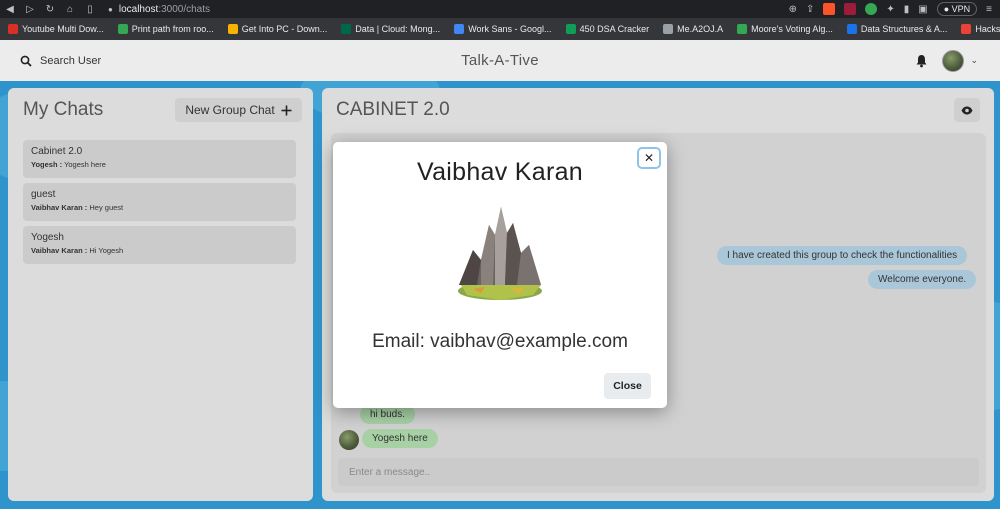 The height and width of the screenshot is (509, 1000). I want to click on app-title: Talk-A-Tive, so click(500, 60).